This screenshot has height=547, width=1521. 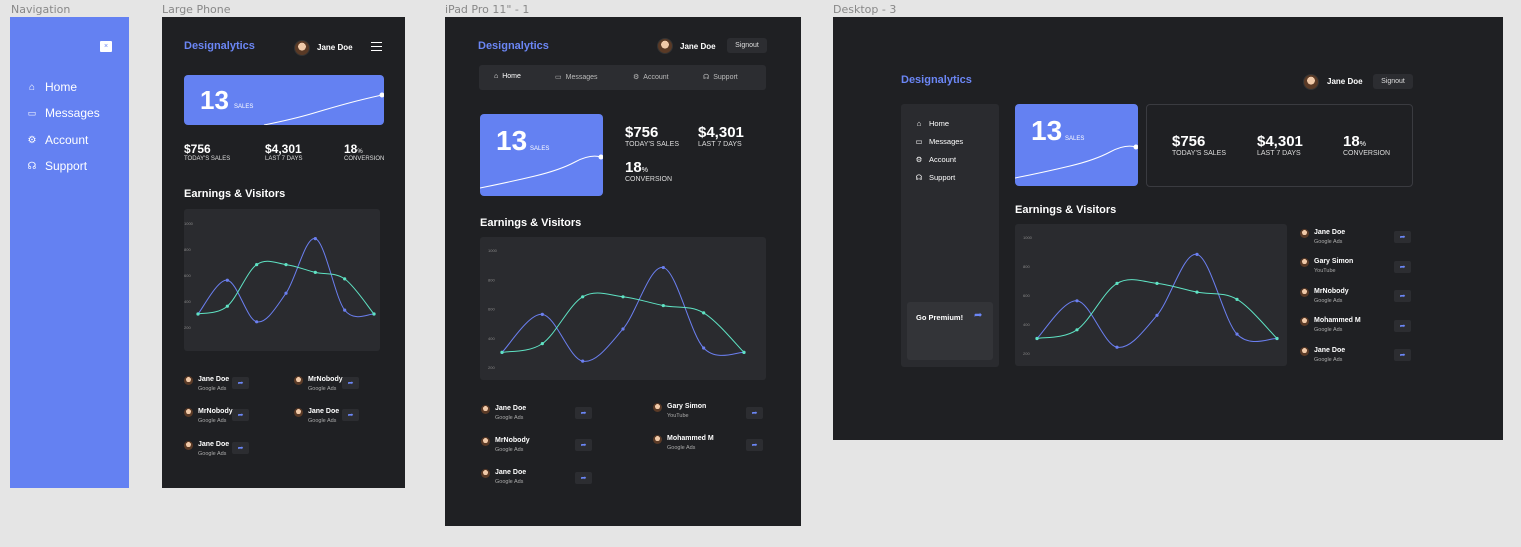 I want to click on stat-value-wrap: 18%, so click(x=648, y=167).